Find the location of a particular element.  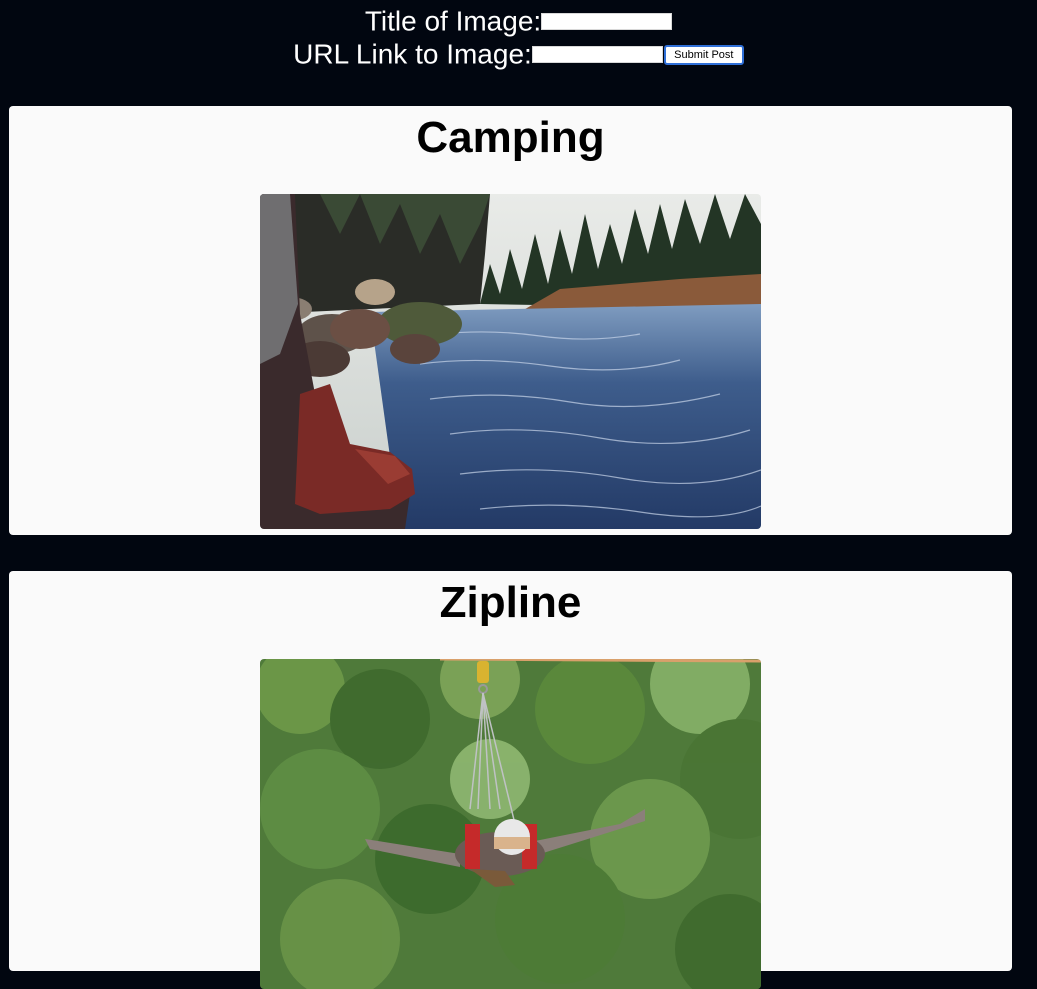

url-row: URL Link to Image: Submit Post is located at coordinates (518, 54).